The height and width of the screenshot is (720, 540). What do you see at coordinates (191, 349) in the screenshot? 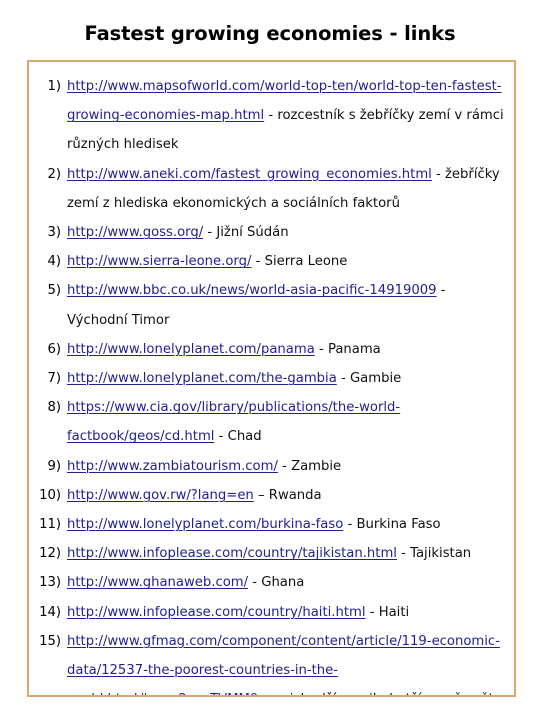
I see `link-url: http://www.lonelyplanet.com/panama` at bounding box center [191, 349].